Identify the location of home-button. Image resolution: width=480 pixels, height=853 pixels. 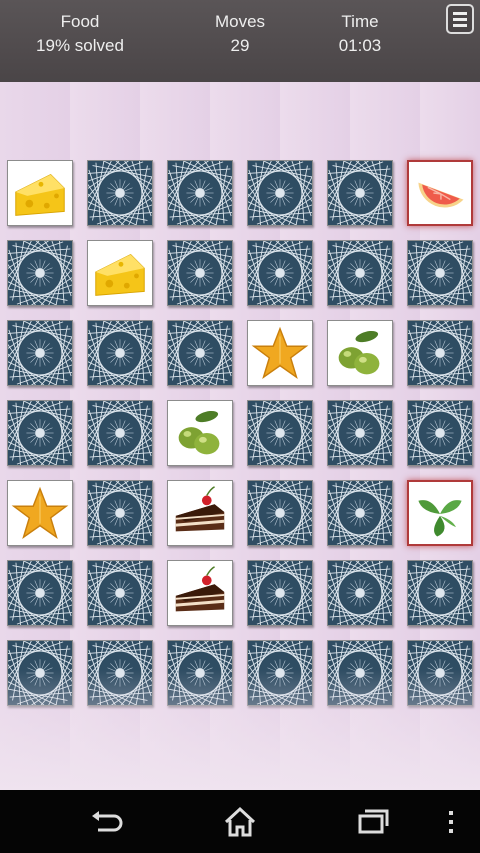
(240, 822).